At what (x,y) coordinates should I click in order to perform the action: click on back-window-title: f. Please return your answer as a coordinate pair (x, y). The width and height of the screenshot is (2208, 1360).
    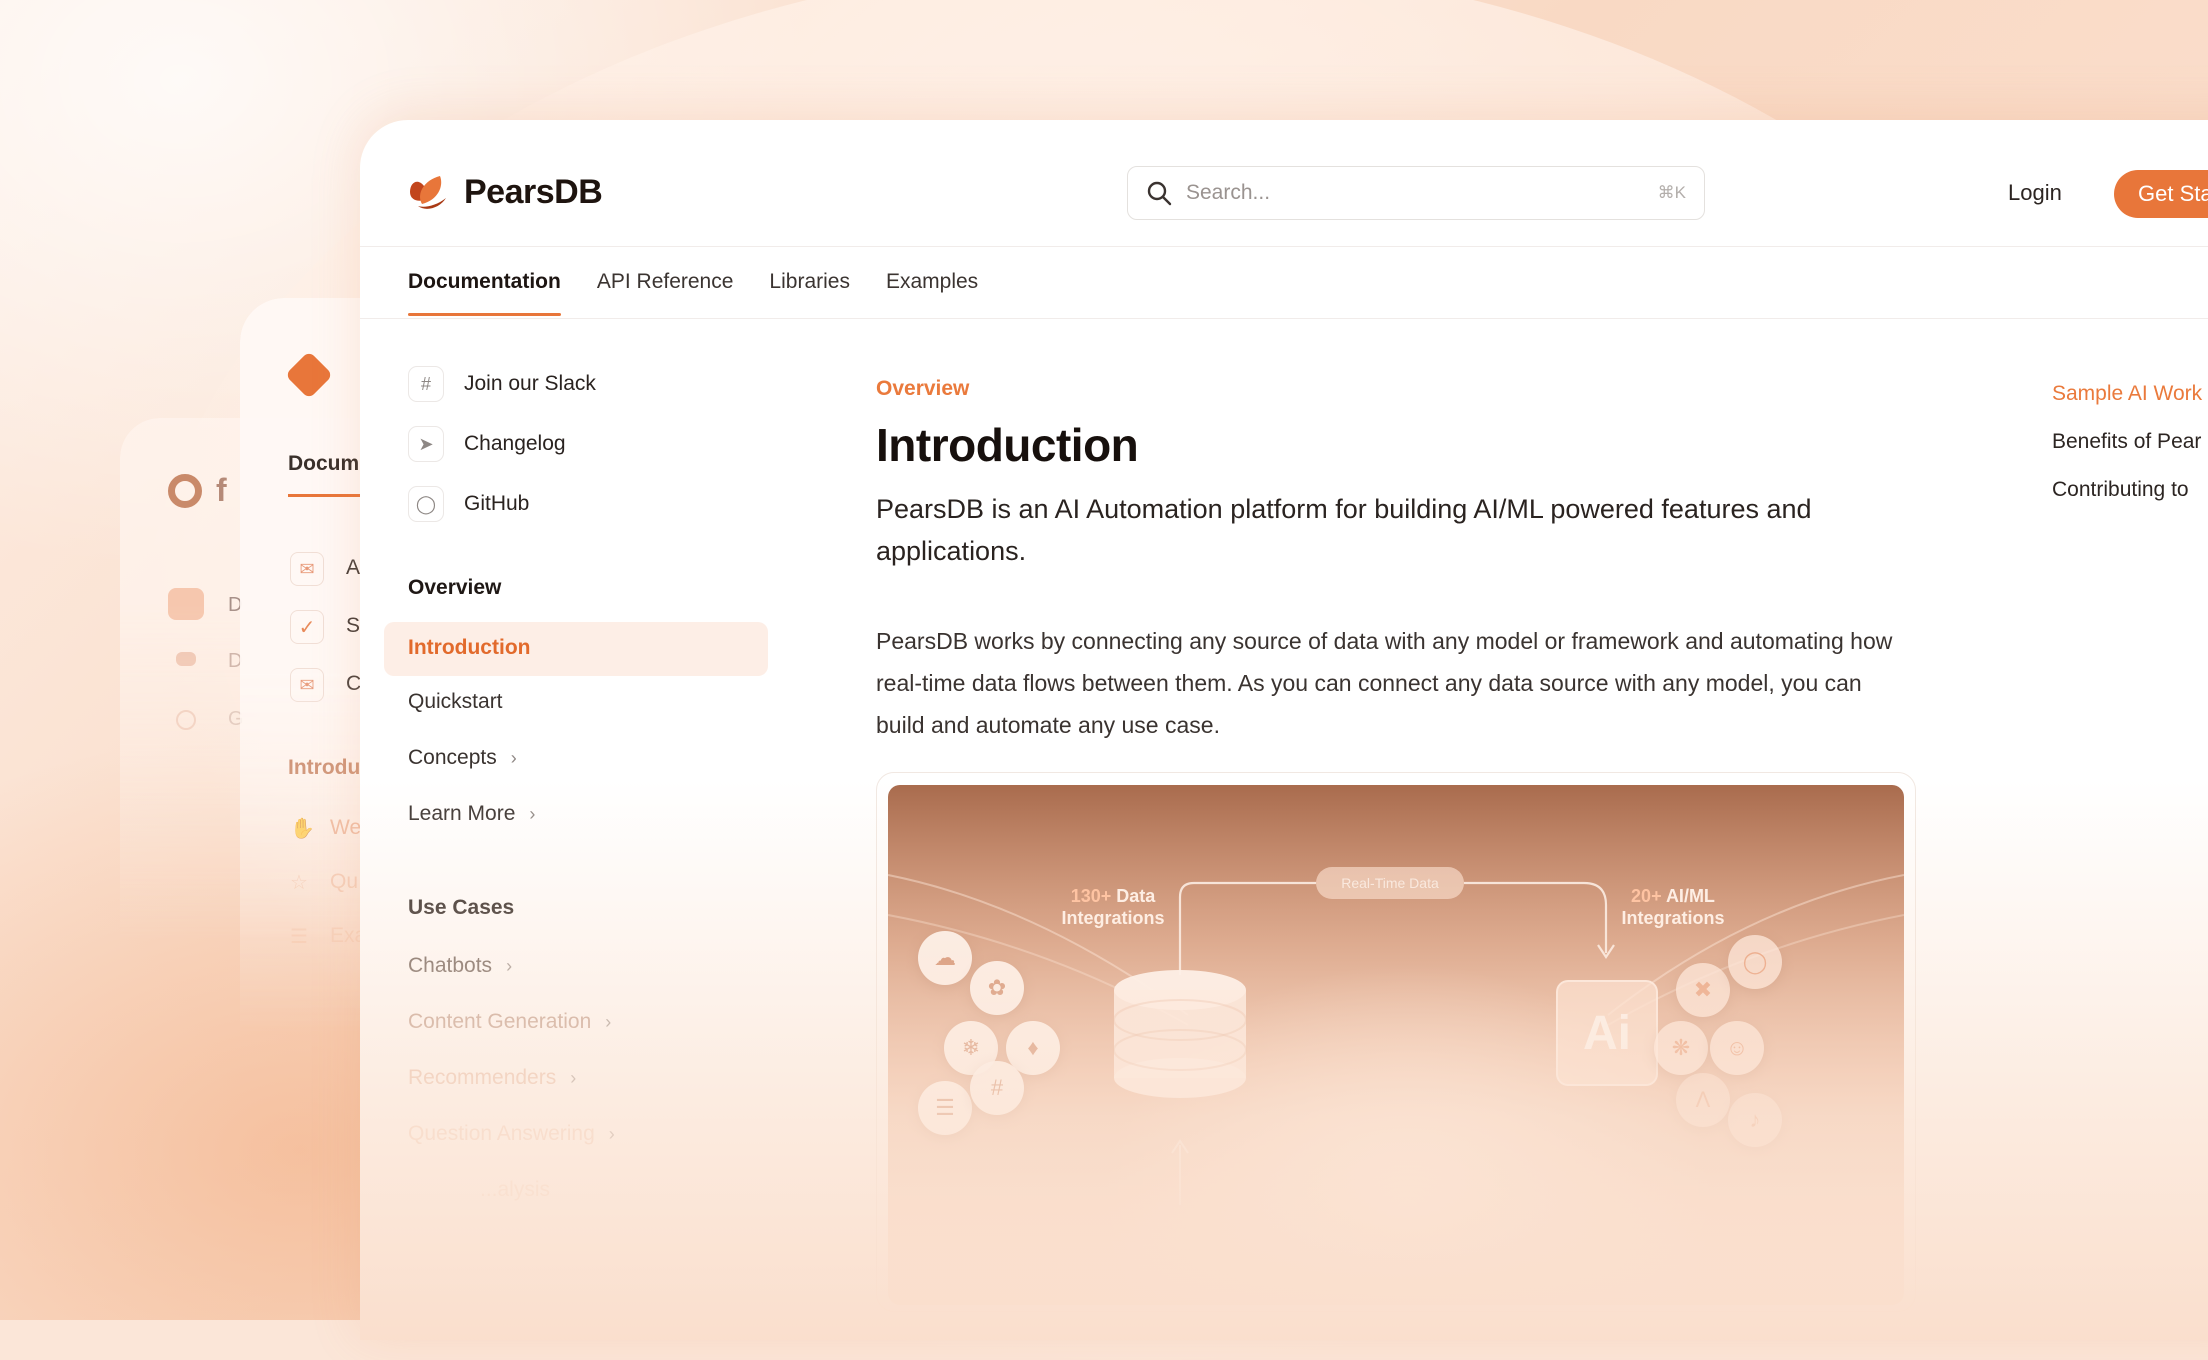
    Looking at the image, I should click on (221, 490).